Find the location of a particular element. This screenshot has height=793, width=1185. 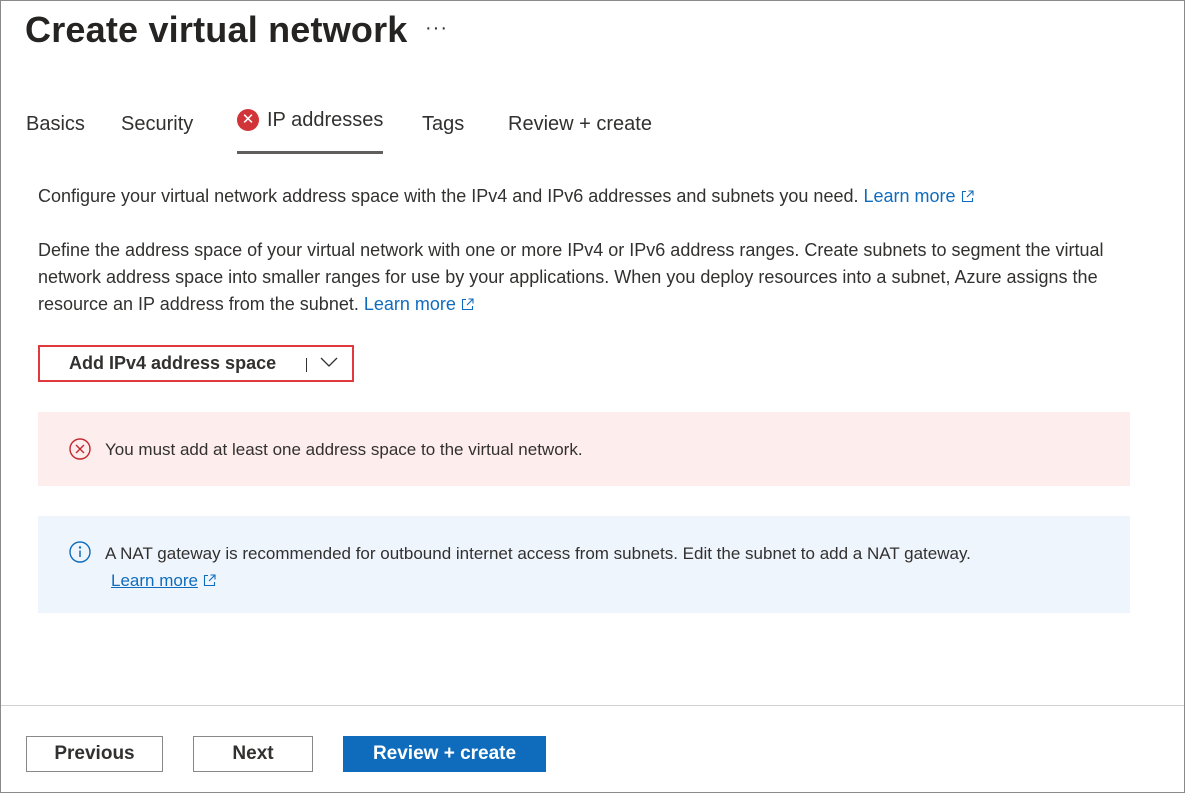

tab-tags: Tags is located at coordinates (443, 124).